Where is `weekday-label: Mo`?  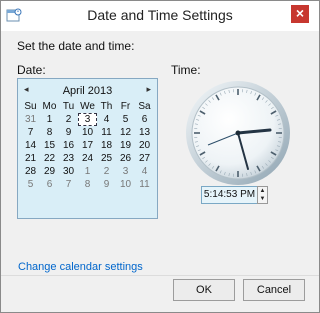
weekday-label: Mo is located at coordinates (49, 106).